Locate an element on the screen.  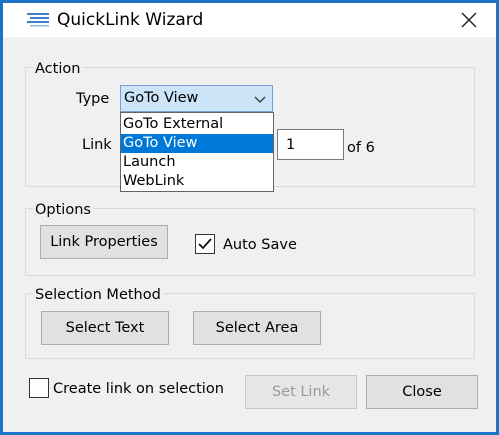
auto-save-label: Auto Save is located at coordinates (260, 245).